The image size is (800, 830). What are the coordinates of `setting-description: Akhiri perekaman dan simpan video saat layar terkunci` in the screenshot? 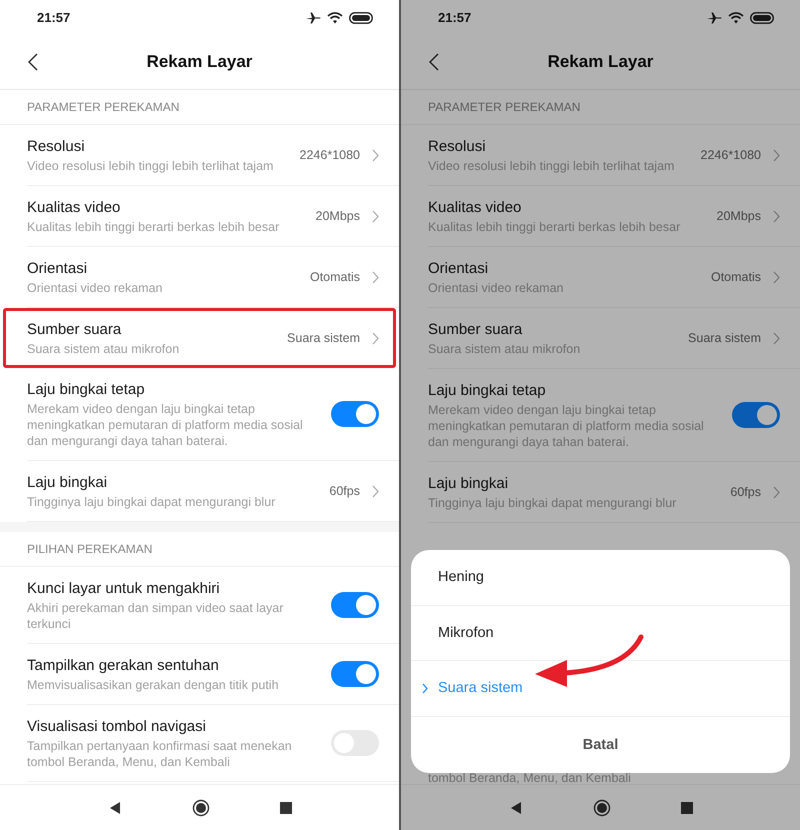 It's located at (155, 616).